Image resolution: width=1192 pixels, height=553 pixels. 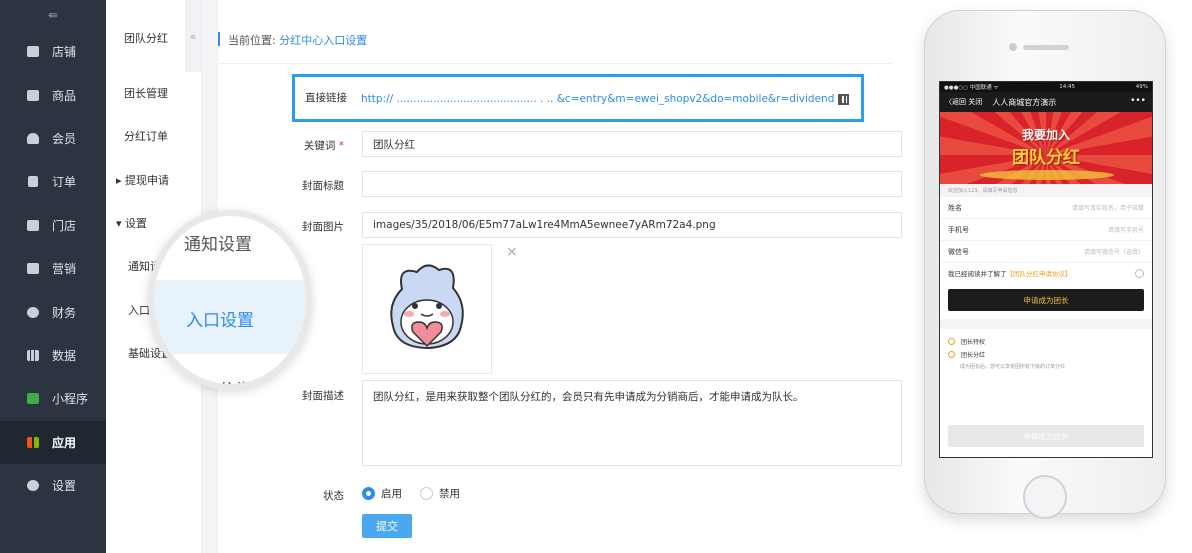 What do you see at coordinates (64, 269) in the screenshot?
I see `sidebar-item-label: 营销` at bounding box center [64, 269].